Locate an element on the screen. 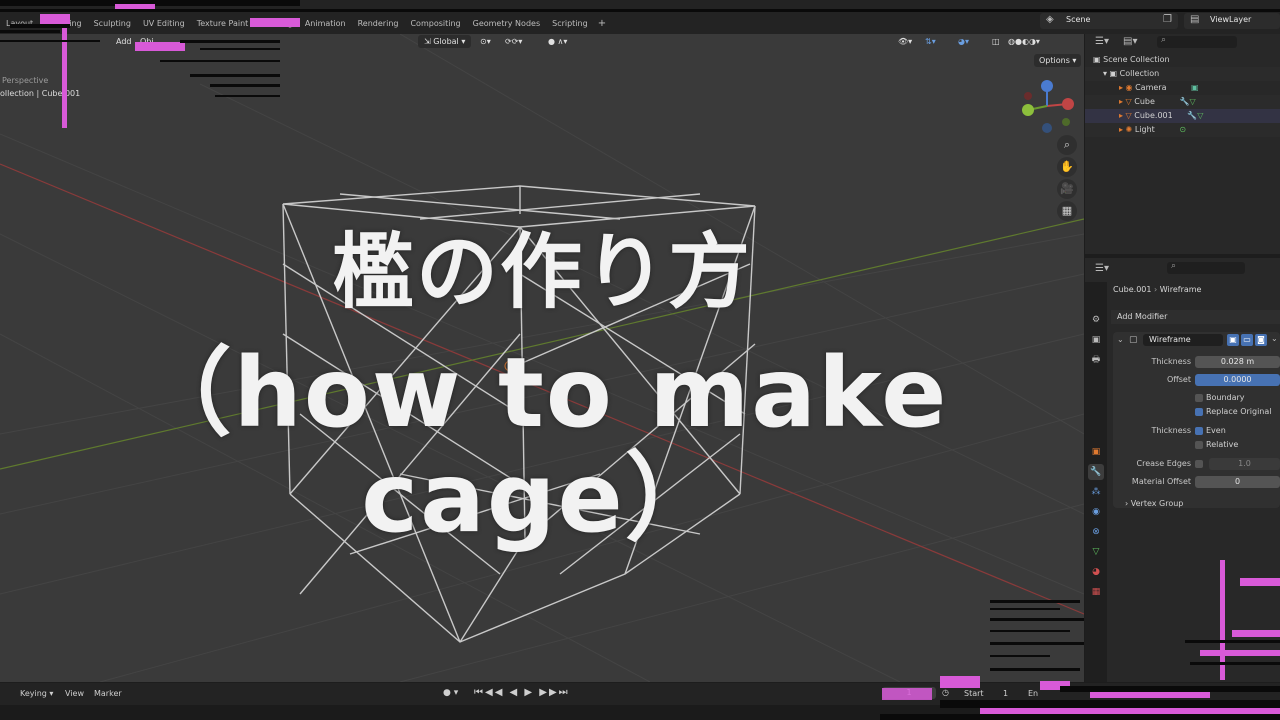 The width and height of the screenshot is (1280, 720). replace-original-checkbox is located at coordinates (1199, 412).